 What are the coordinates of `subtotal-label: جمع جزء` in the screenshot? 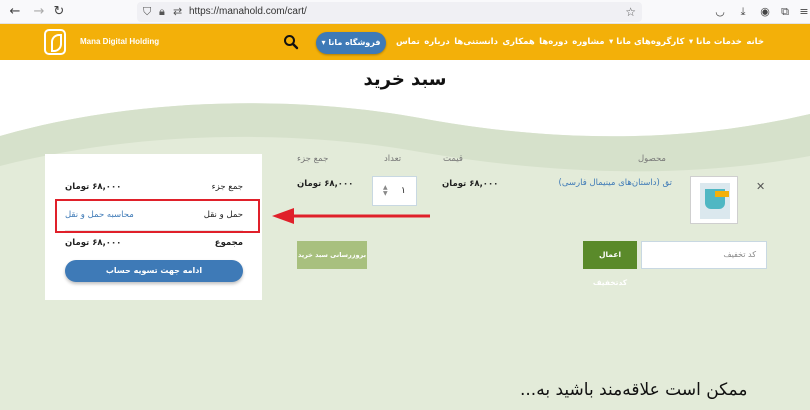 It's located at (227, 187).